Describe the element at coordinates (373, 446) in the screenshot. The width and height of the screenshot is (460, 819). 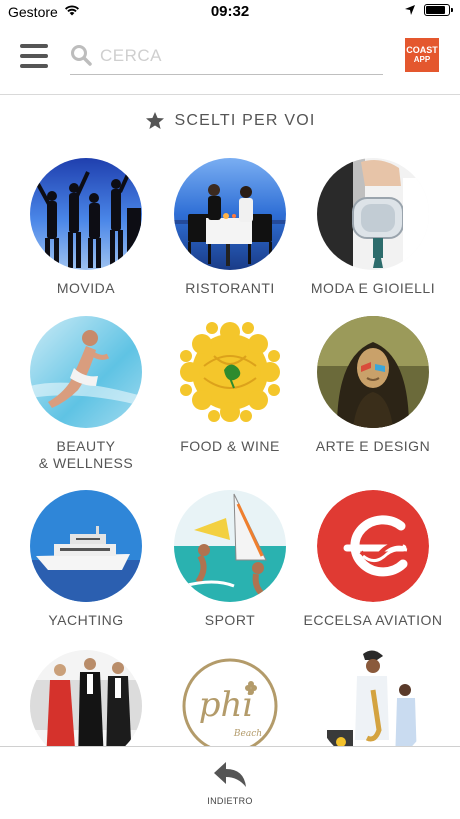
I see `category-label: ARTE E DESIGN` at that location.